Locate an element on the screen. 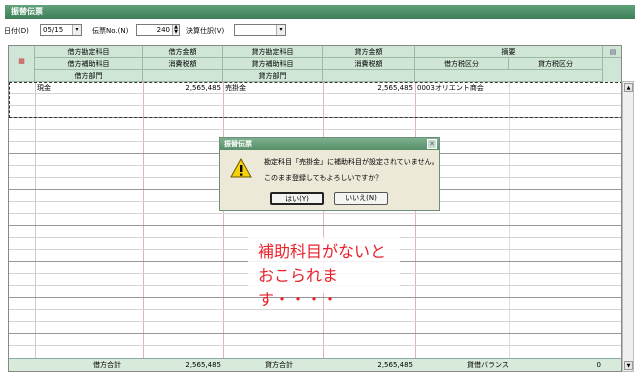 Image resolution: width=640 pixels, height=379 pixels. scroll-down-icon: ▼ is located at coordinates (628, 365).